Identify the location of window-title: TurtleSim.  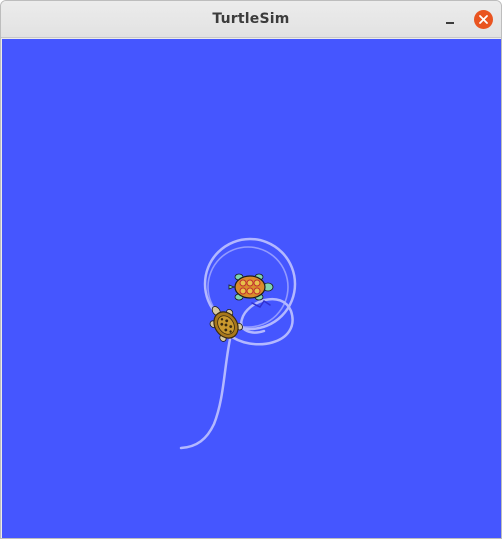
(251, 19).